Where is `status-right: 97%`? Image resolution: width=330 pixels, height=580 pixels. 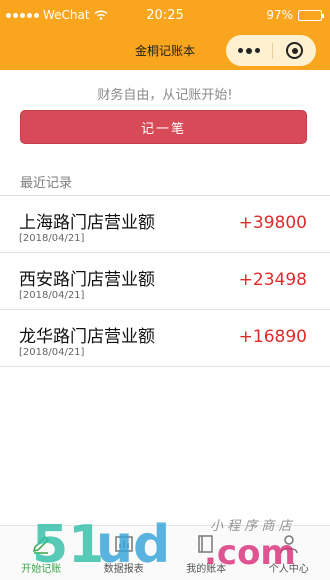
status-right: 97% is located at coordinates (295, 15).